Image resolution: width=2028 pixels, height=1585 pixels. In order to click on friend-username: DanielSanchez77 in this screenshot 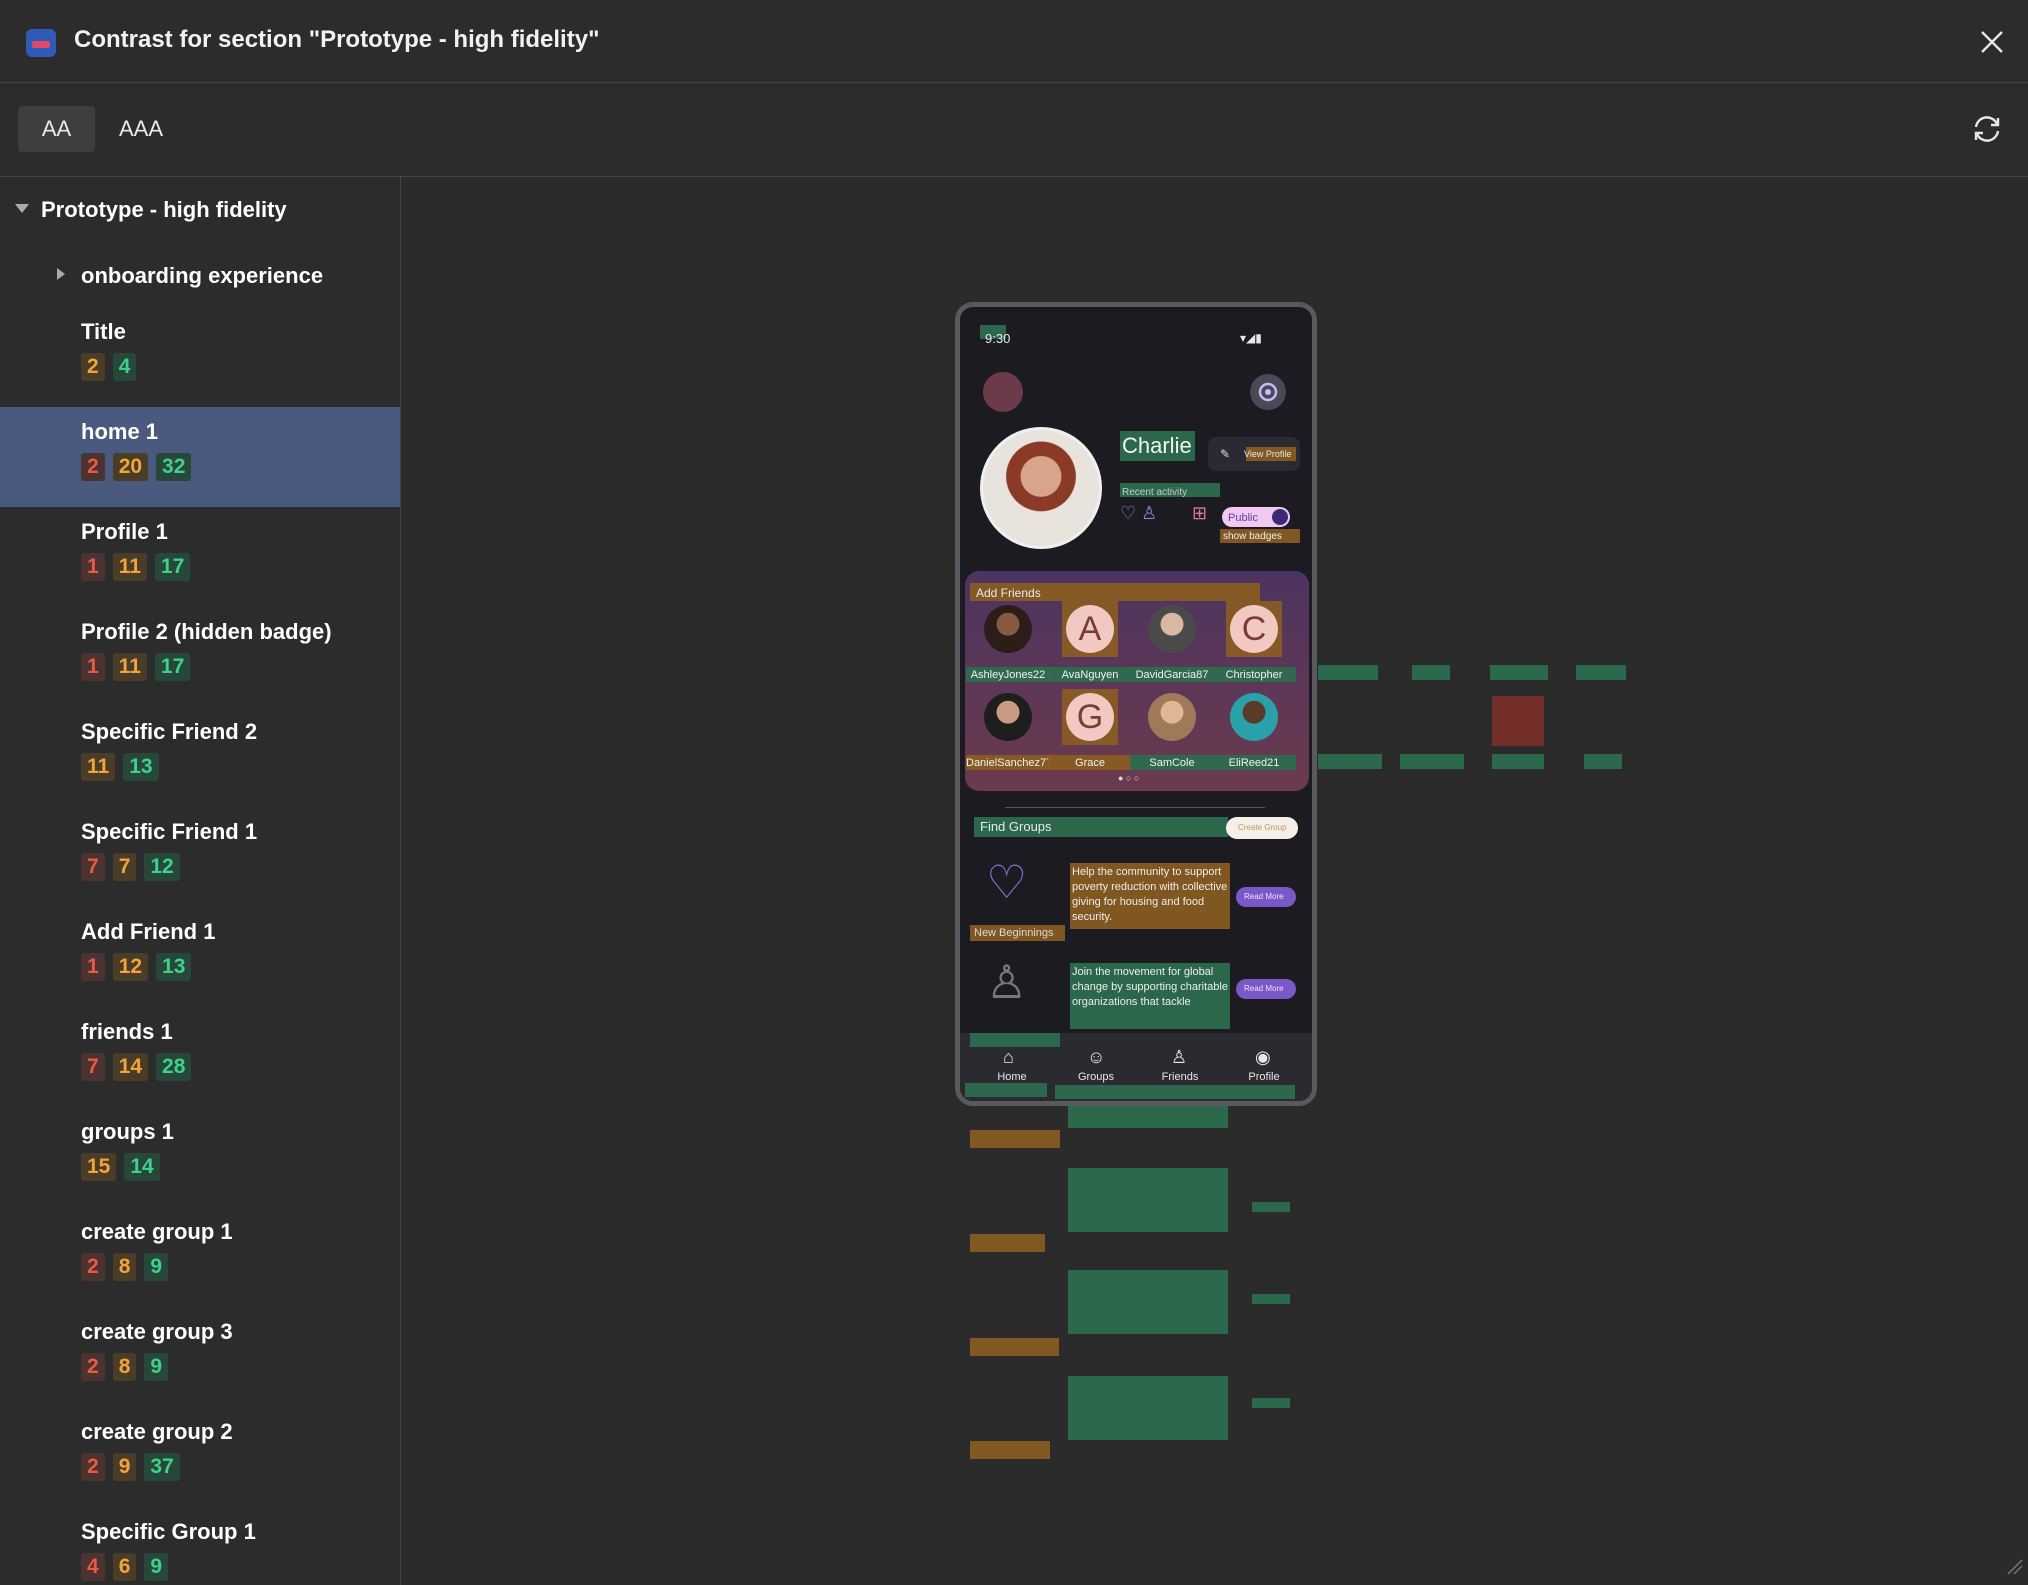, I will do `click(1009, 763)`.